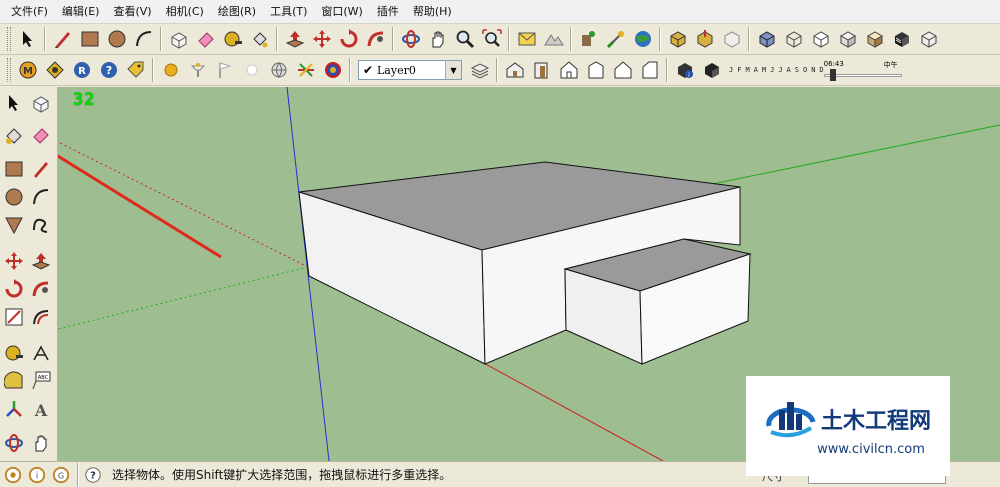  I want to click on lamp-icon, so click(197, 70).